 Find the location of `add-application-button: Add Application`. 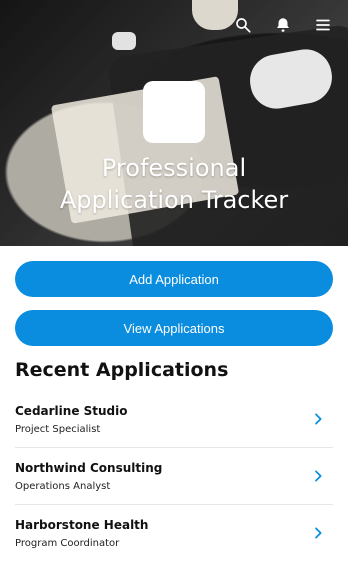

add-application-button: Add Application is located at coordinates (174, 279).